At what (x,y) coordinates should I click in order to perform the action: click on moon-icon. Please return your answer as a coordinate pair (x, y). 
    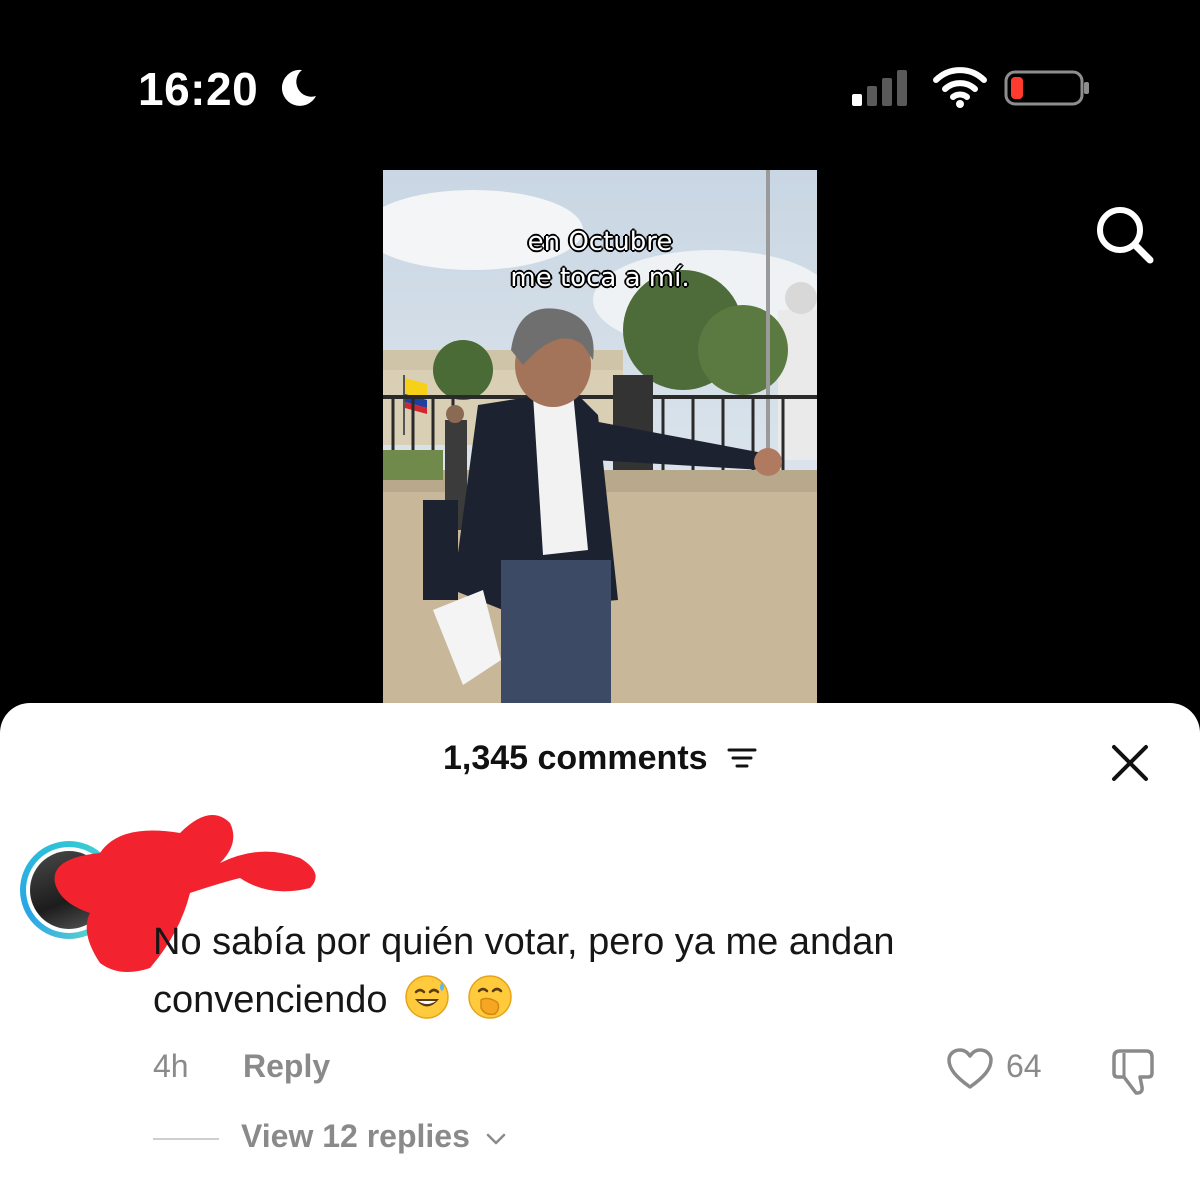
    Looking at the image, I should click on (298, 87).